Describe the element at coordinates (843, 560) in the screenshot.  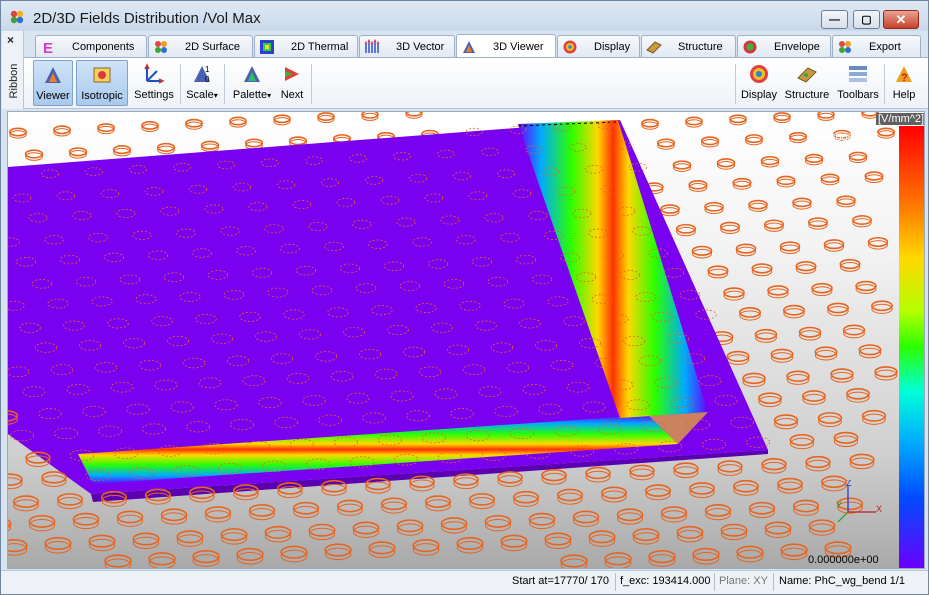
I see `colorbar-min-value: 0.000000e+00` at that location.